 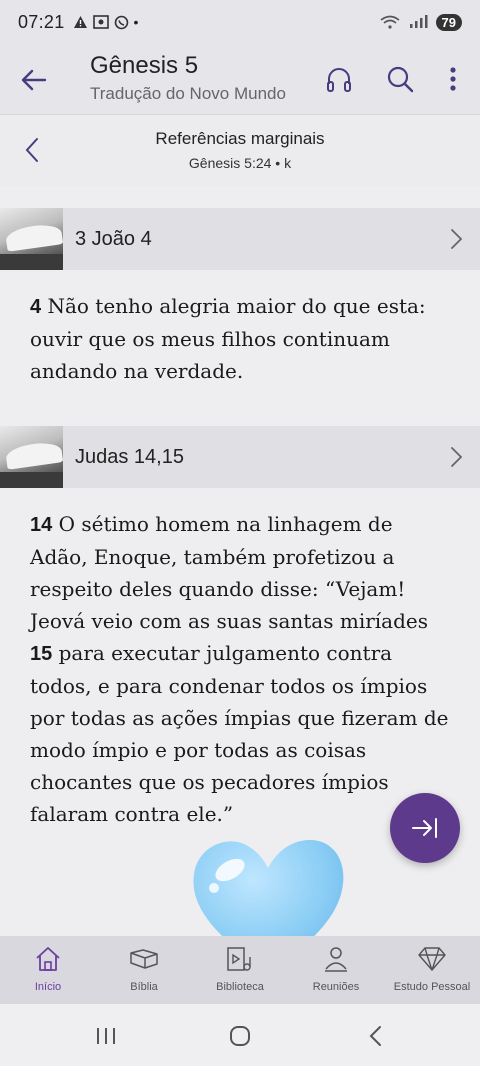 I want to click on reference-label: 3 João 4, so click(x=113, y=238).